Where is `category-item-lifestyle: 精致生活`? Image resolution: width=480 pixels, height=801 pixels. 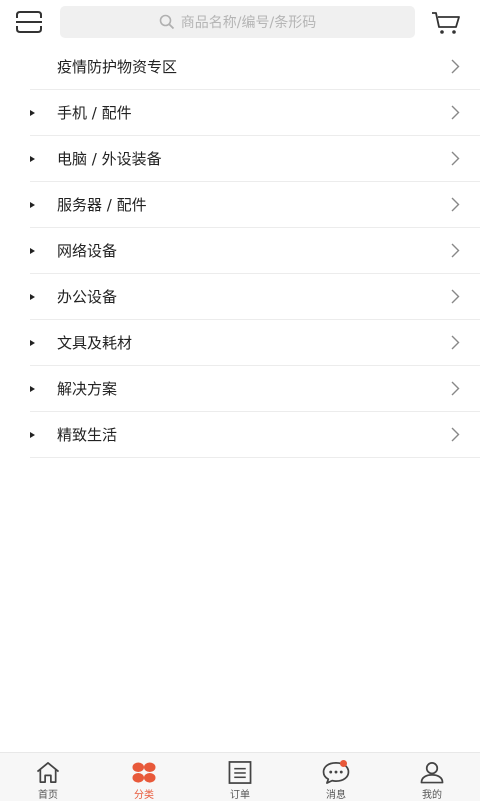
category-item-lifestyle: 精致生活 is located at coordinates (255, 435).